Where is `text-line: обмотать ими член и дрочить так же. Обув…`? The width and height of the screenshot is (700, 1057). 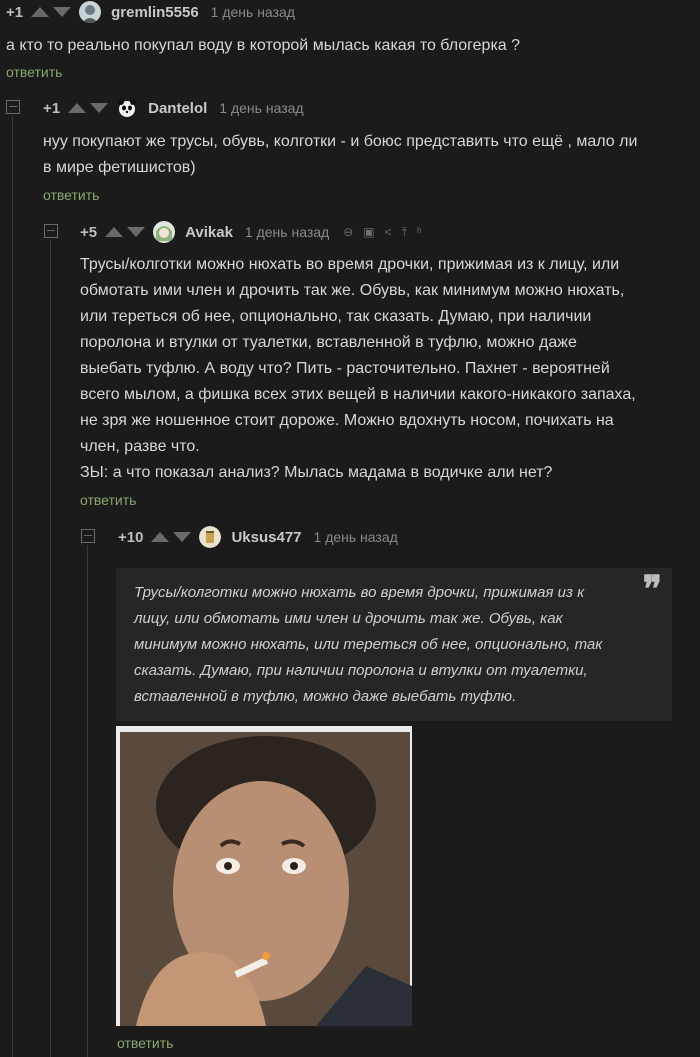 text-line: обмотать ими член и дрочить так же. Обув… is located at coordinates (352, 290).